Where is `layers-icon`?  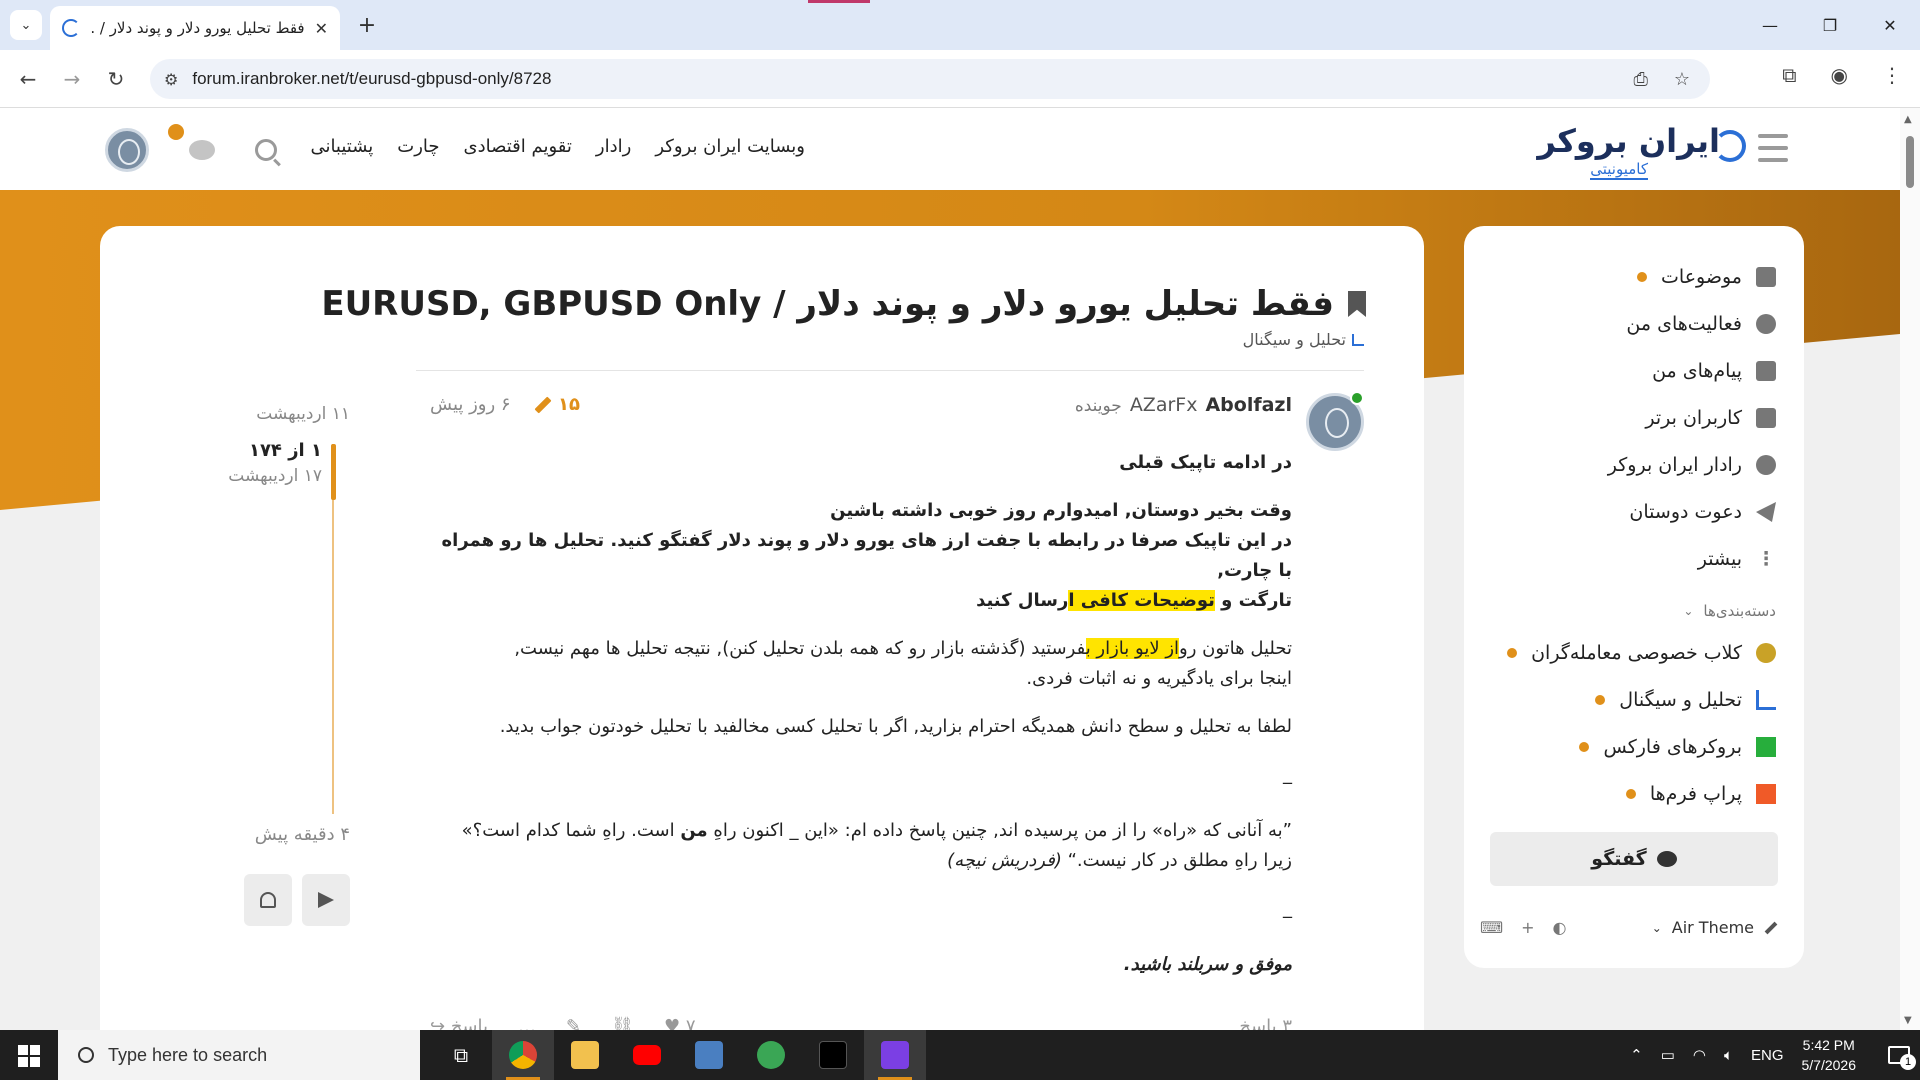
layers-icon is located at coordinates (1766, 277).